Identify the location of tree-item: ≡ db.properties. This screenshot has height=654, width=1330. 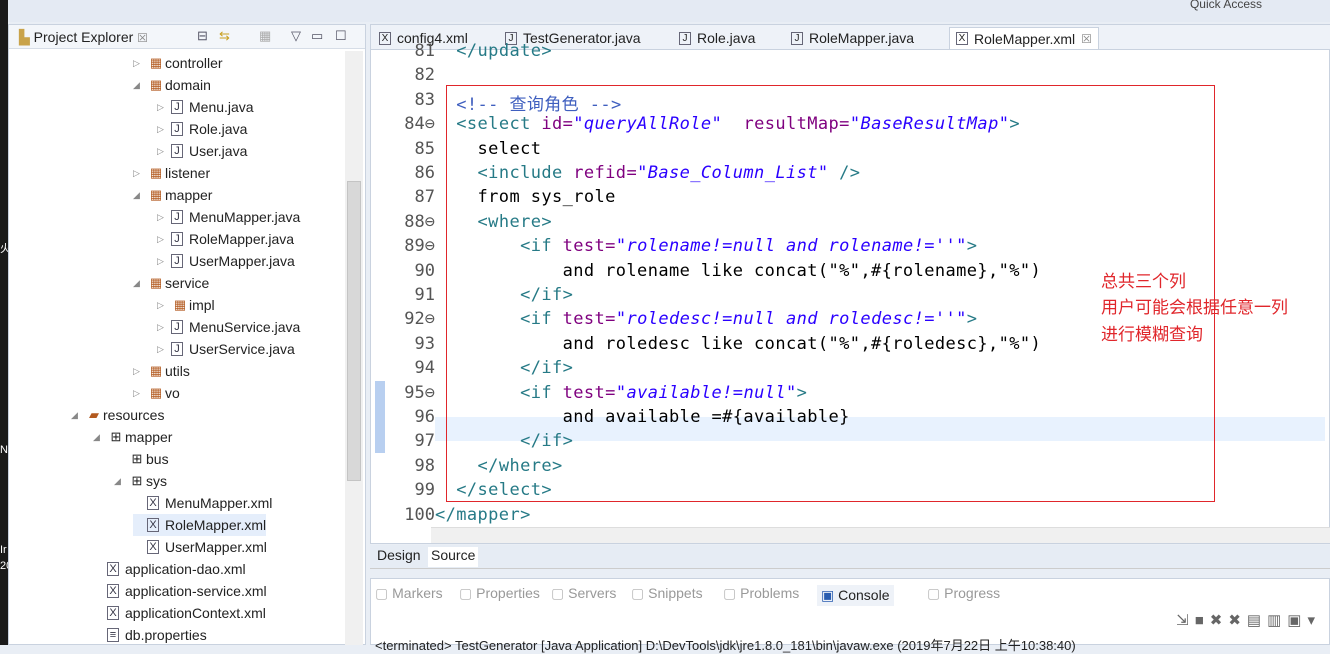
(150, 635).